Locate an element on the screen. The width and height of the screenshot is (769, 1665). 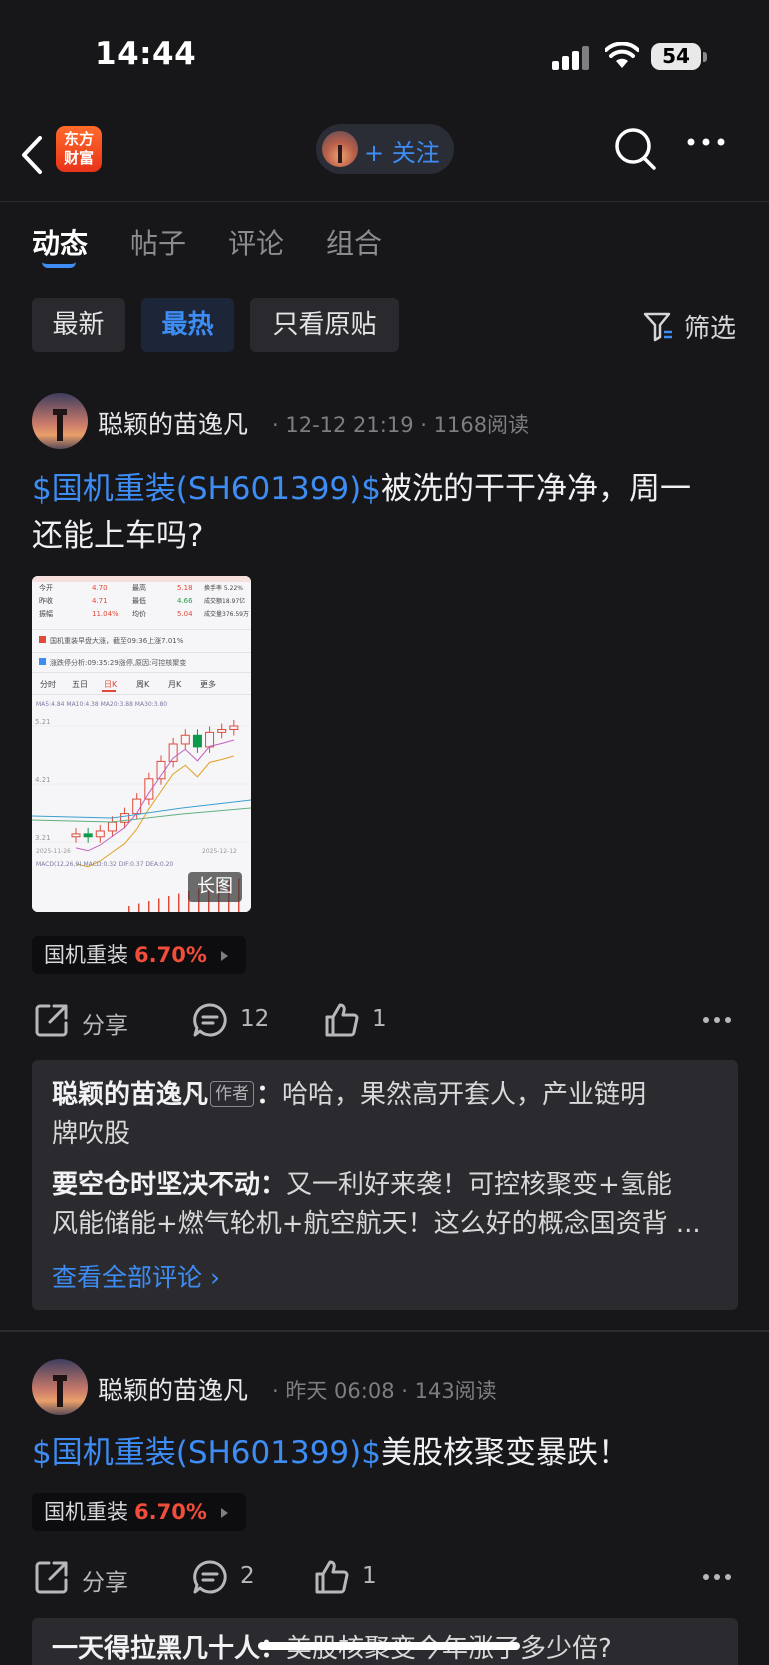
comment-item: 聪颖的苗逸凡 作者 ：哈哈，果然高开套人，产业链明 牌吹股 is located at coordinates (387, 1115).